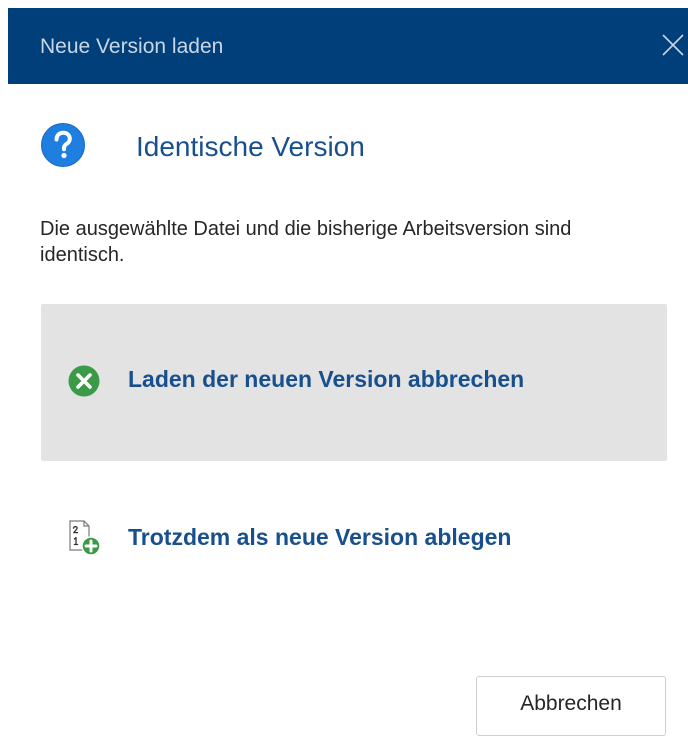 The width and height of the screenshot is (688, 736). Describe the element at coordinates (84, 538) in the screenshot. I see `new-version-icon` at that location.